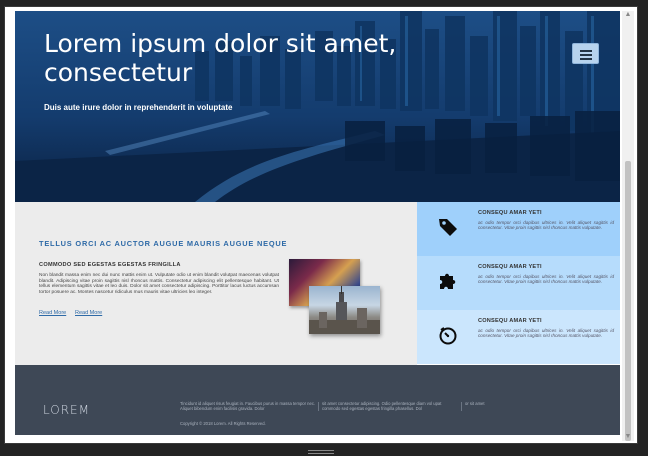 This screenshot has width=648, height=456. I want to click on scrollbar-thumb, so click(628, 301).